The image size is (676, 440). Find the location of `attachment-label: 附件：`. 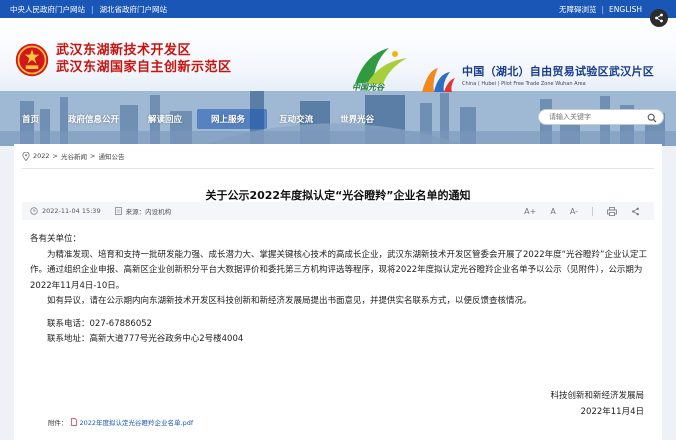

attachment-label: 附件： is located at coordinates (58, 423).